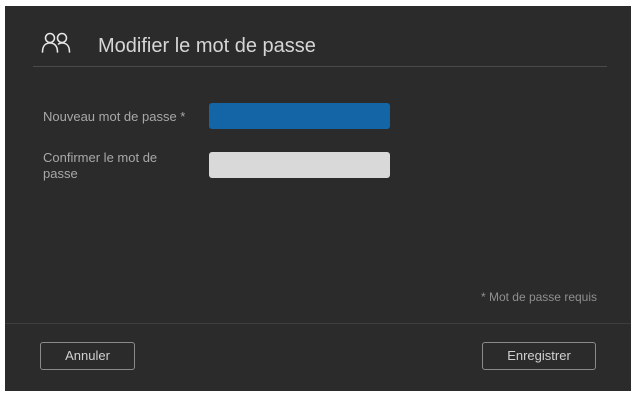 This screenshot has width=637, height=398. Describe the element at coordinates (87, 356) in the screenshot. I see `cancel-button: Annuler` at that location.